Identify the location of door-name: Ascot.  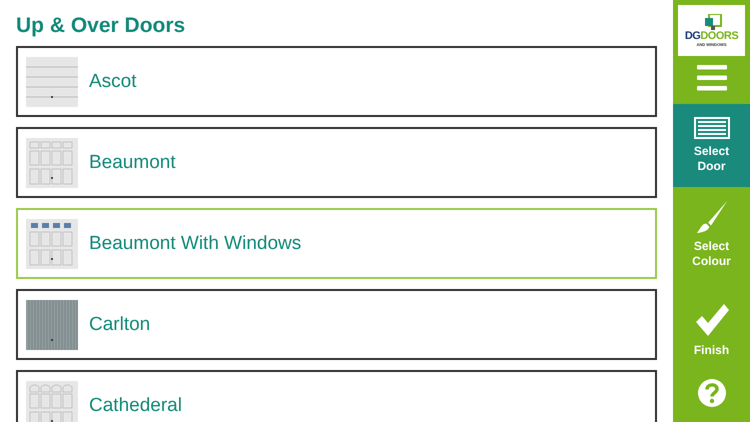
(113, 81).